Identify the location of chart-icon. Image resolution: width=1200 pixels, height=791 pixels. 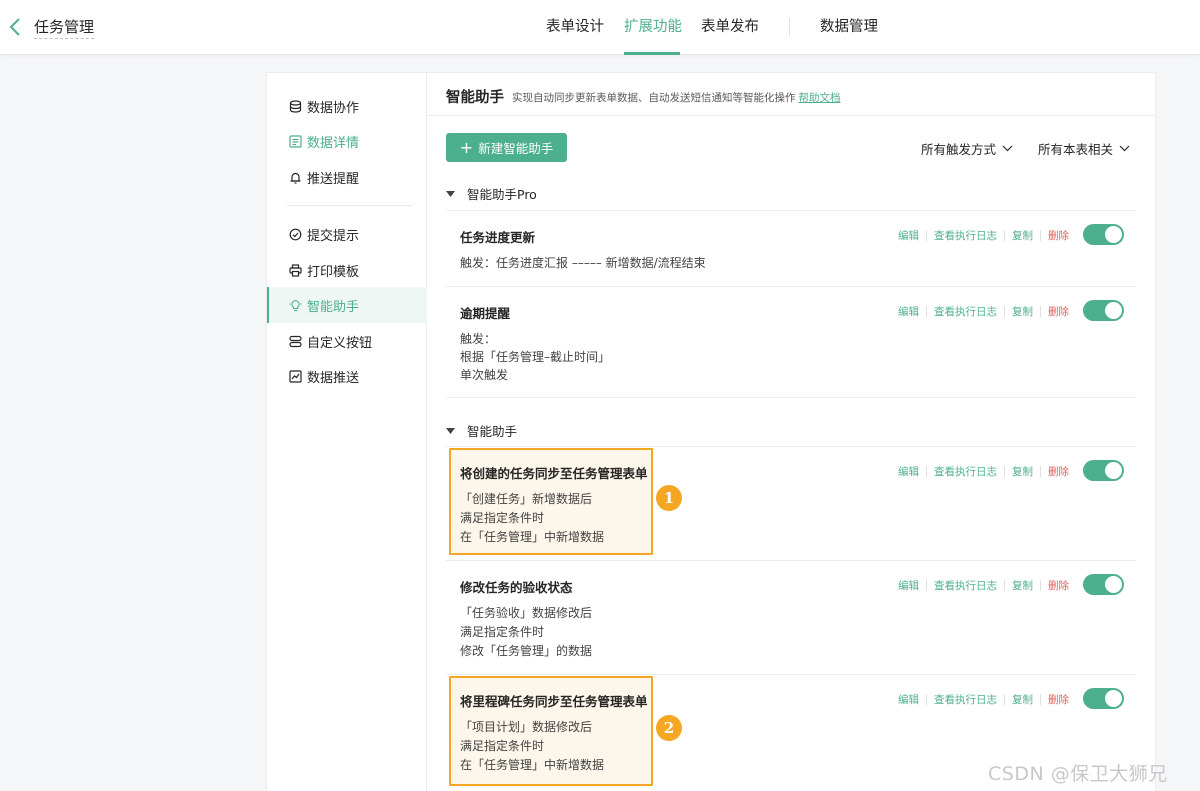
(295, 376).